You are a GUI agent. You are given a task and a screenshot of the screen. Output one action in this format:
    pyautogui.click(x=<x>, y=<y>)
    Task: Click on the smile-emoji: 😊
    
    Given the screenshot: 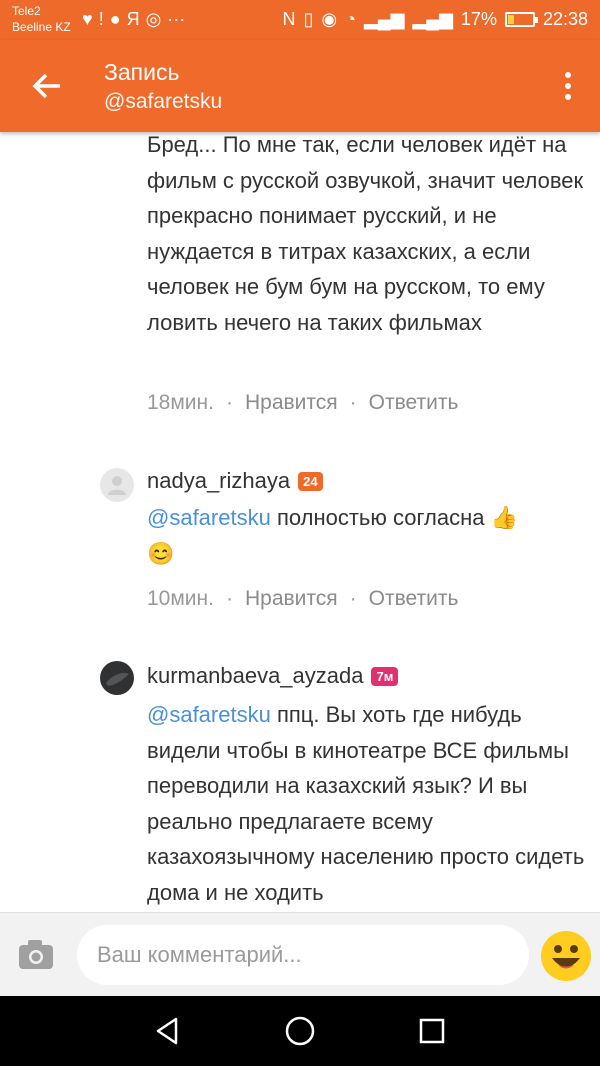 What is the action you would take?
    pyautogui.click(x=161, y=553)
    